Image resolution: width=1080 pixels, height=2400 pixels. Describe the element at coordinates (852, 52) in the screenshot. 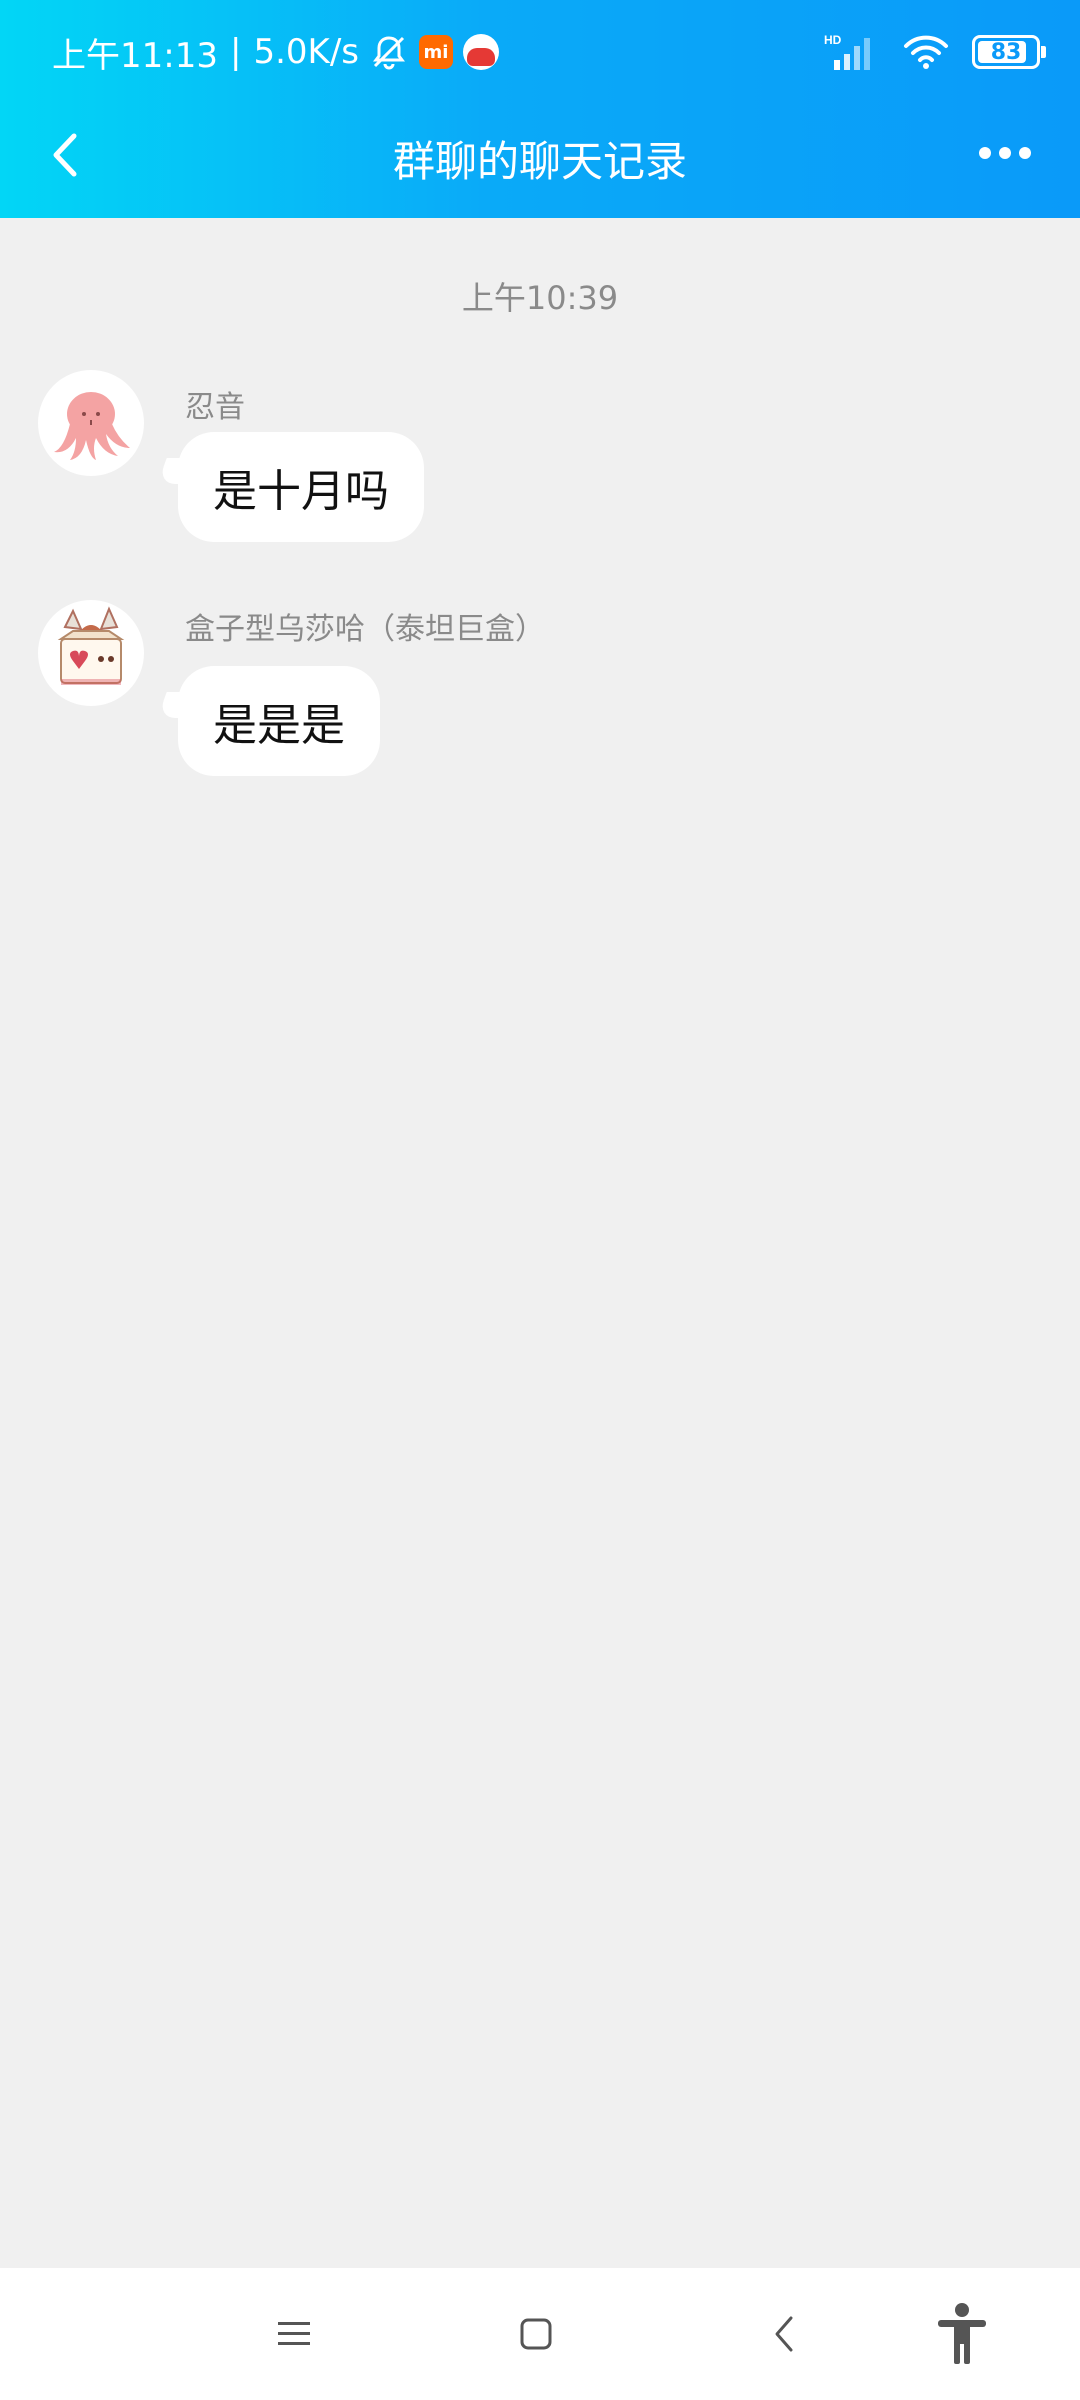

I see `signal-icon: HD` at that location.